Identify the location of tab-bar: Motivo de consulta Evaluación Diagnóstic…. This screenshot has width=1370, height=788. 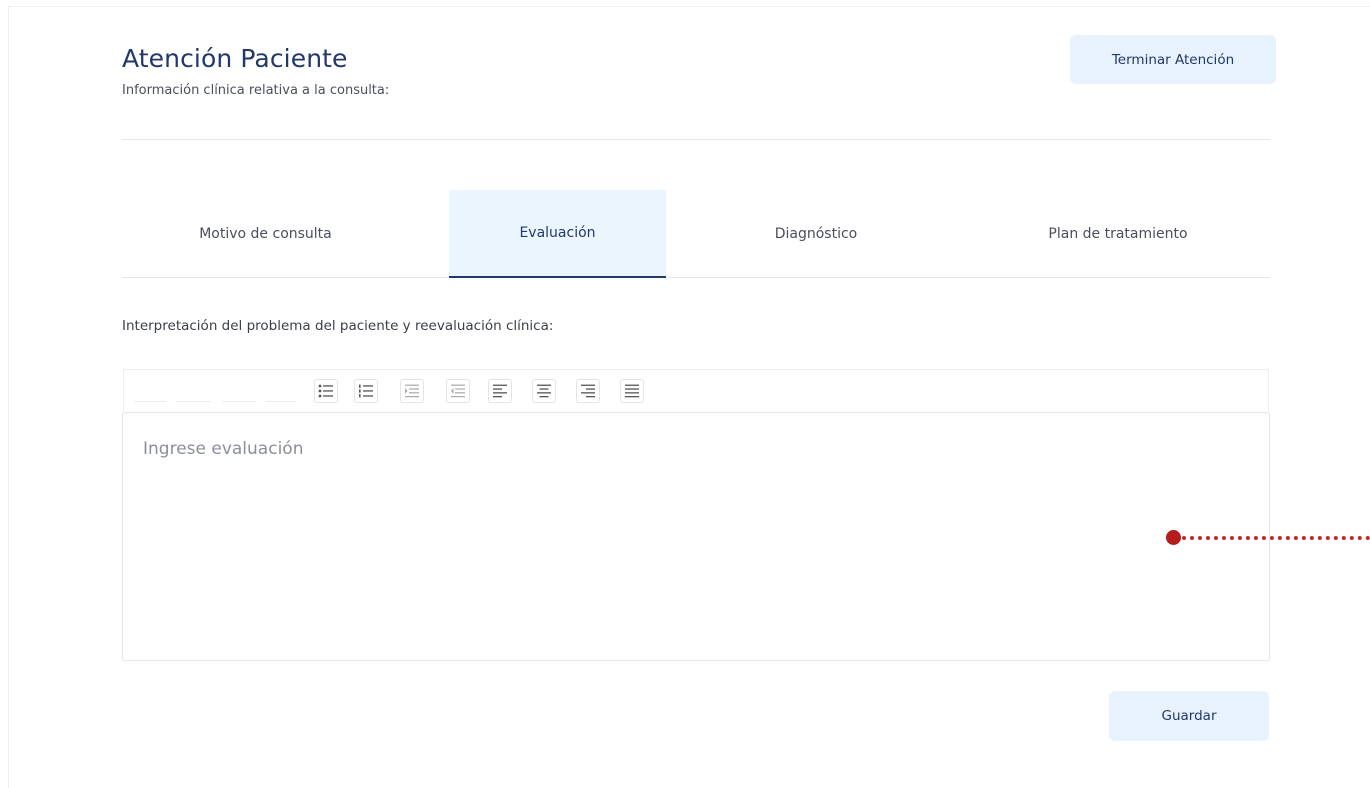
(696, 234).